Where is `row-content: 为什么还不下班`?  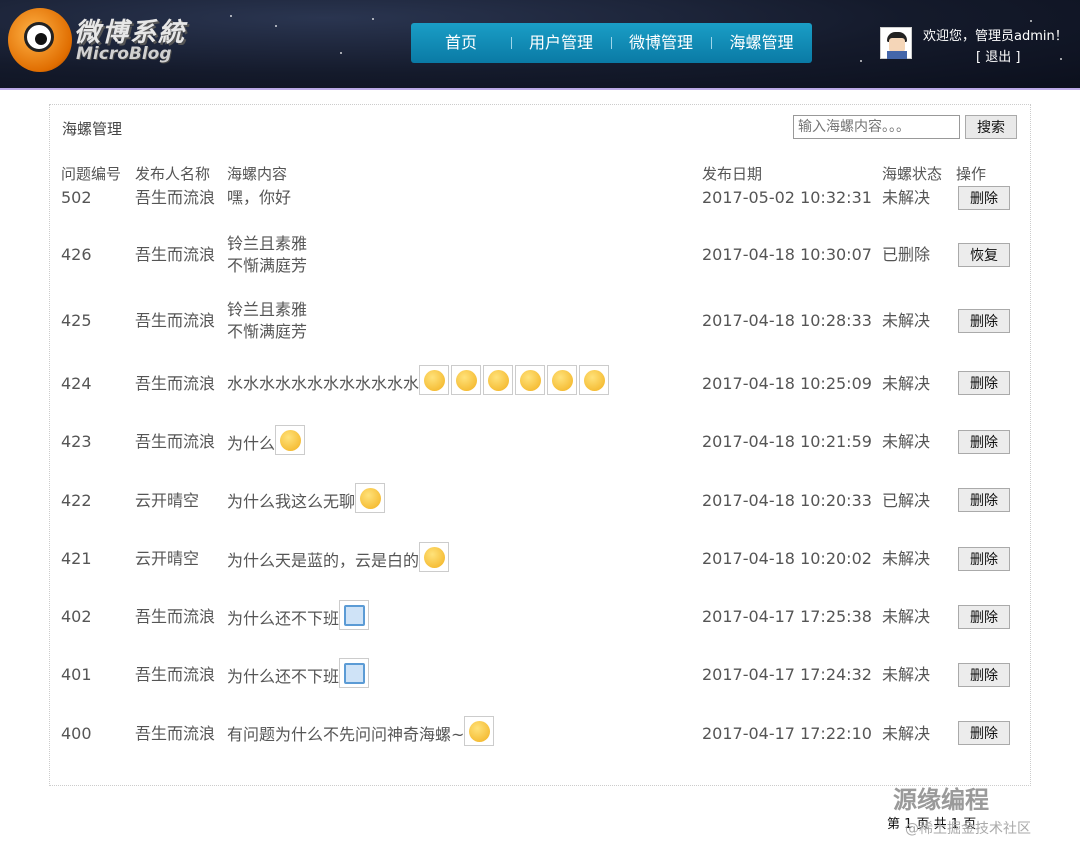 row-content: 为什么还不下班 is located at coordinates (299, 673).